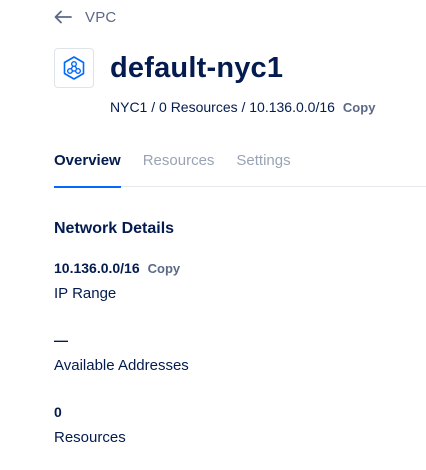 The image size is (426, 470). Describe the element at coordinates (179, 168) in the screenshot. I see `tab-resources: Resources` at that location.